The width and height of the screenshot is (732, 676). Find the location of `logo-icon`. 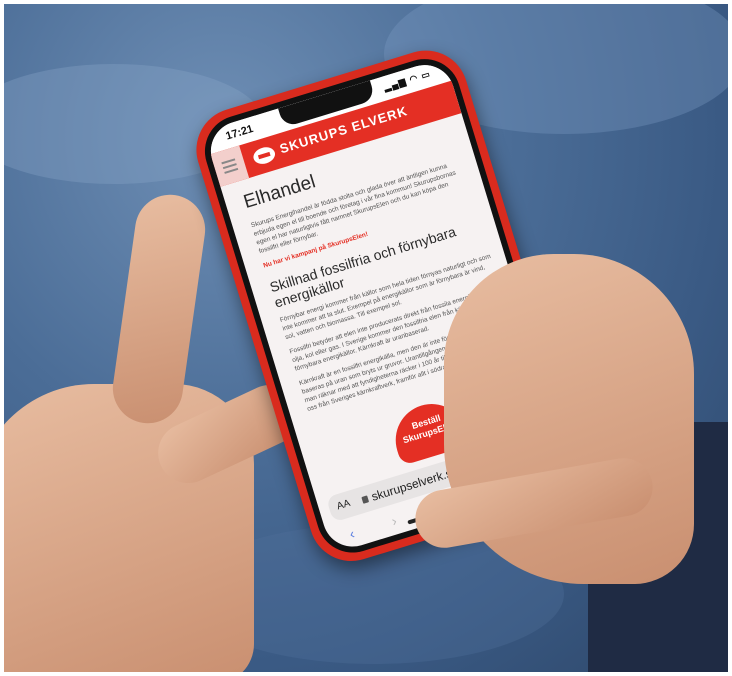

logo-icon is located at coordinates (264, 155).